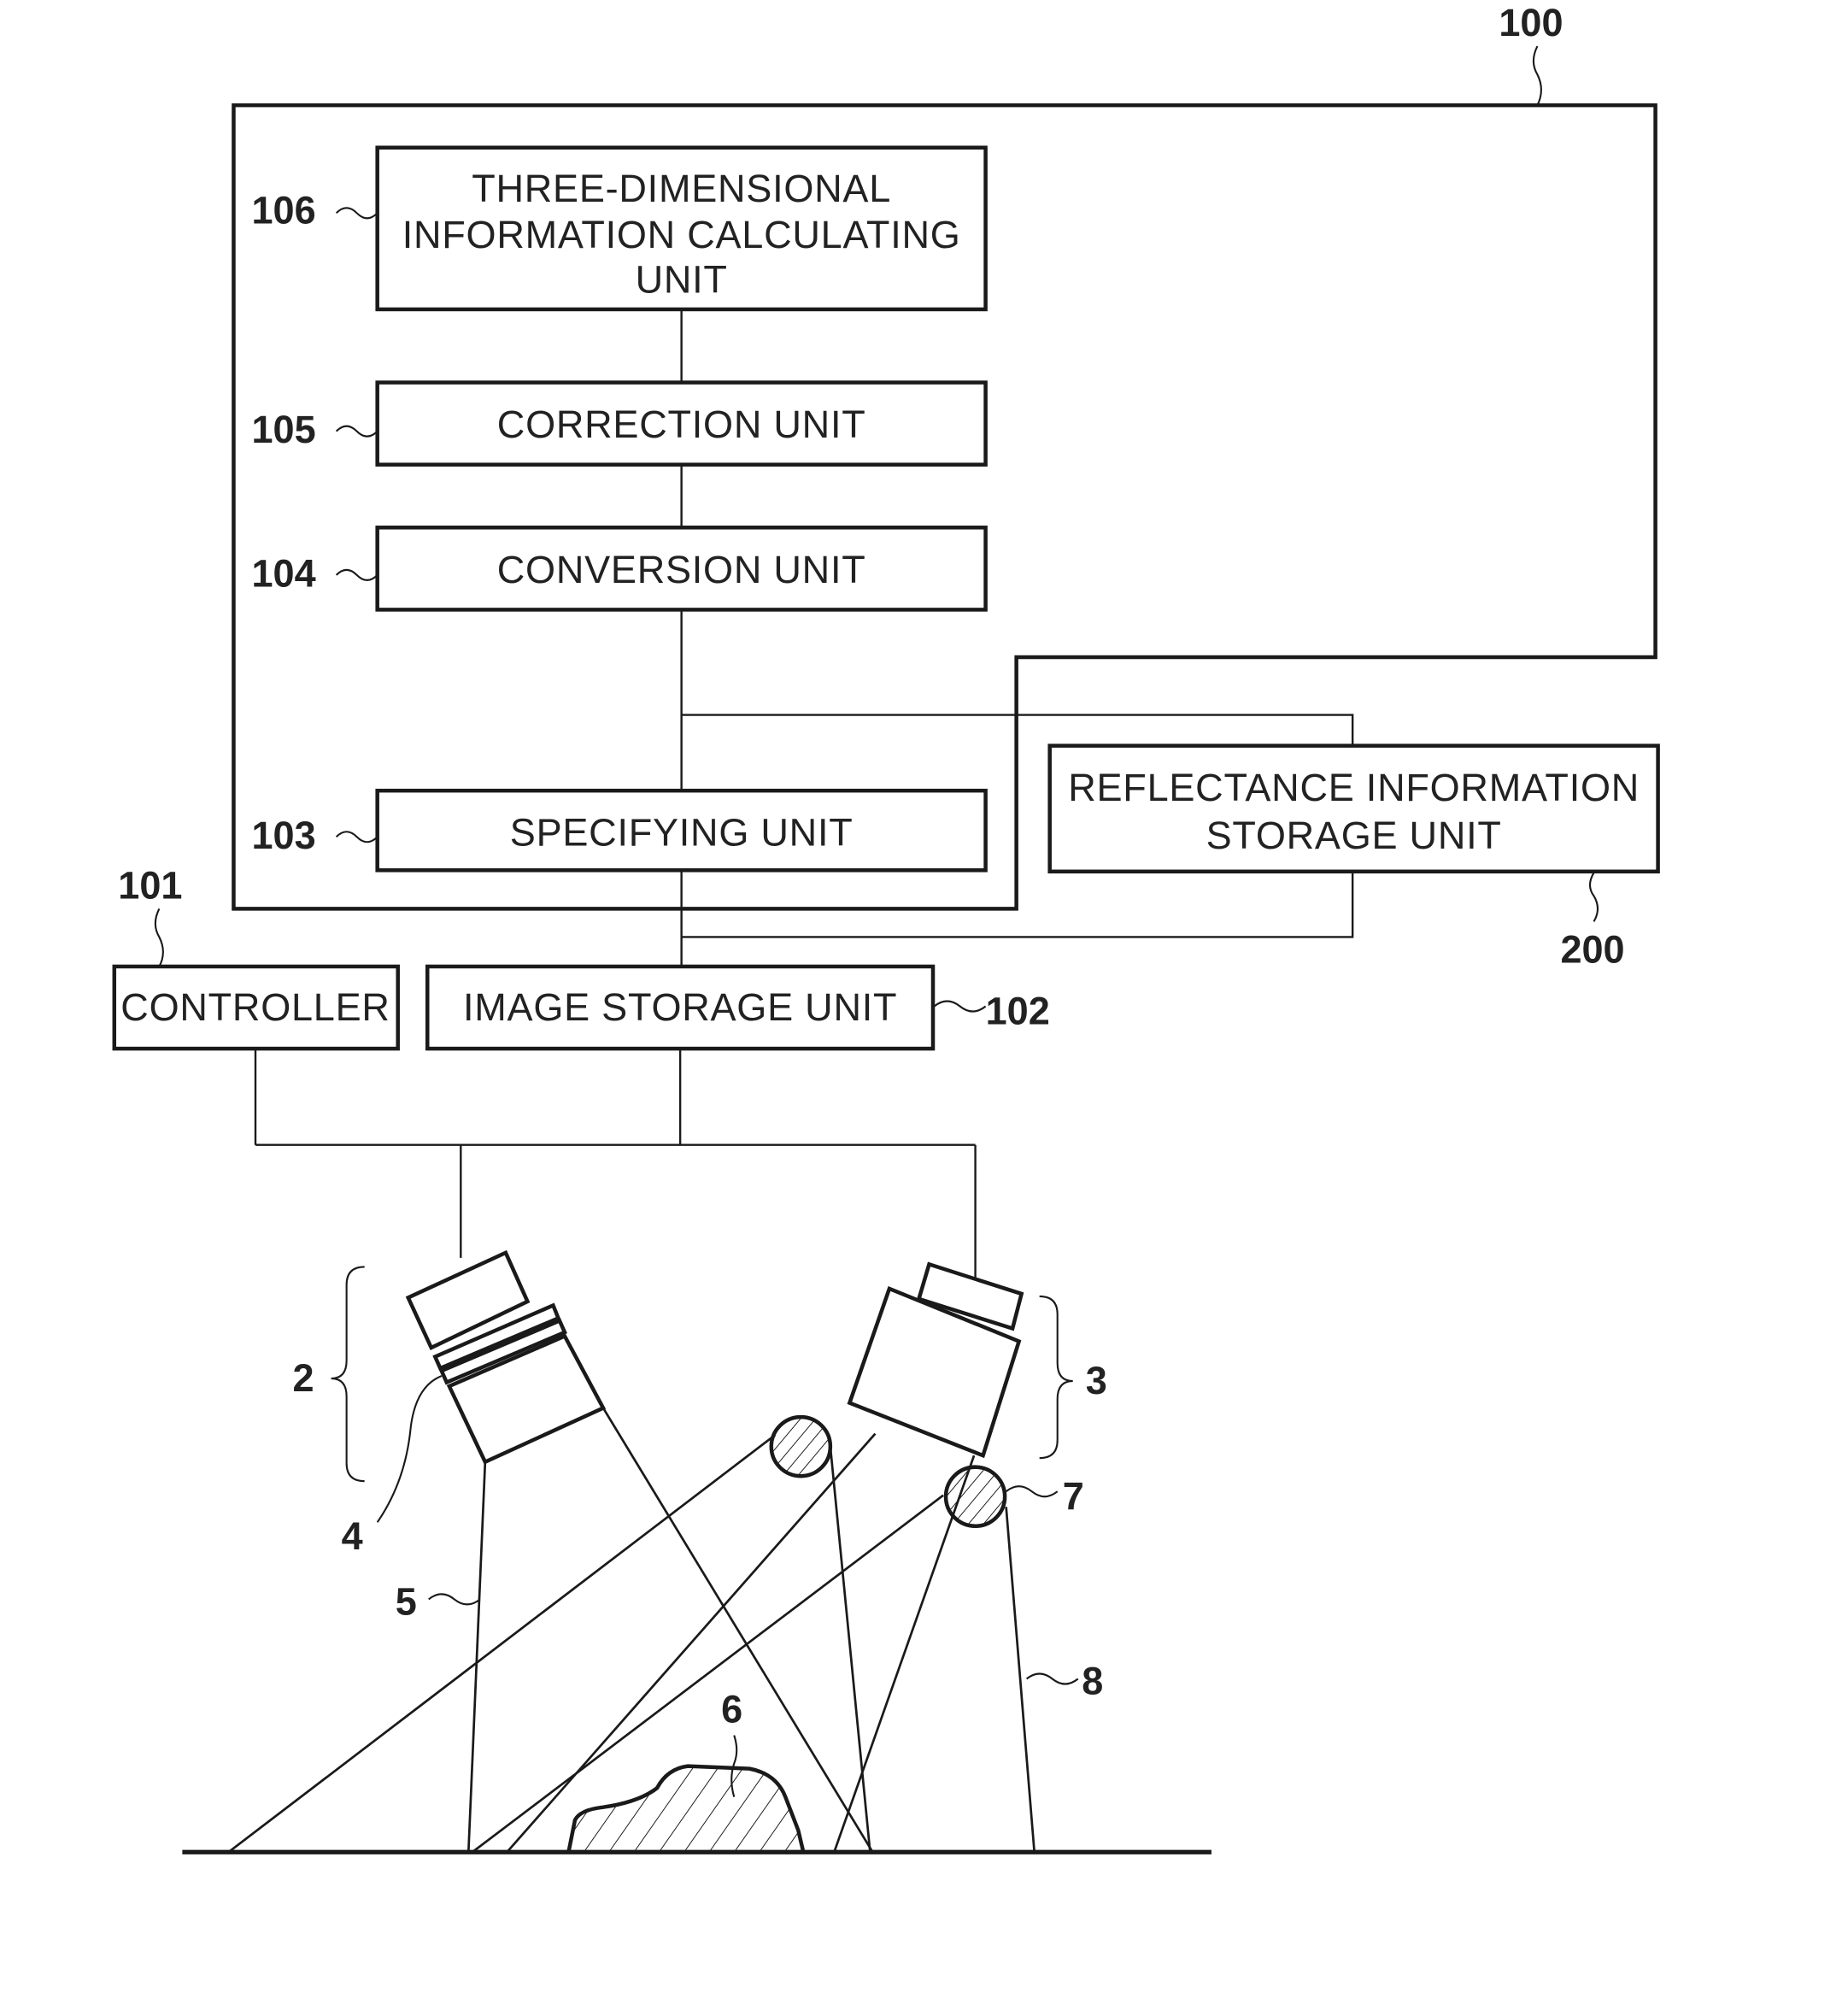  What do you see at coordinates (1531, 22) in the screenshot?
I see `ref-100: 100` at bounding box center [1531, 22].